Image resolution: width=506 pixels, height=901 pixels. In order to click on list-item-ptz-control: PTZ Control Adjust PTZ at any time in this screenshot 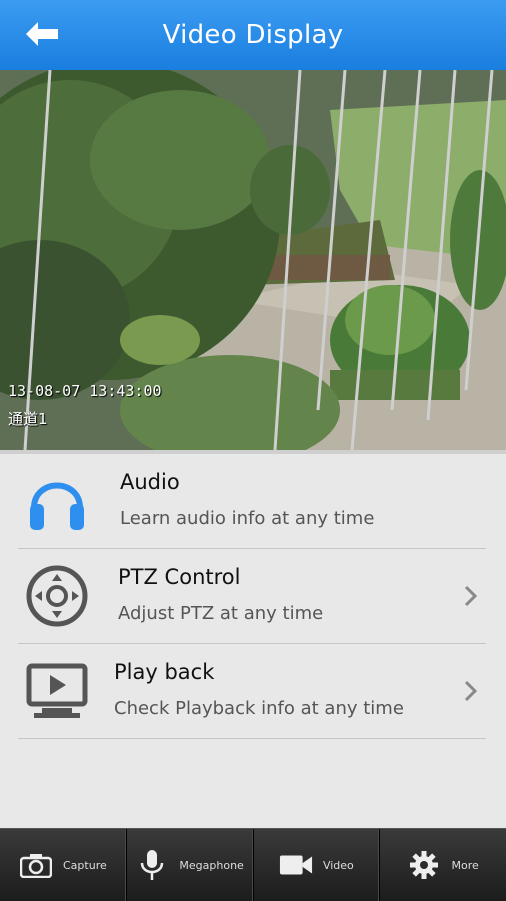, I will do `click(252, 596)`.